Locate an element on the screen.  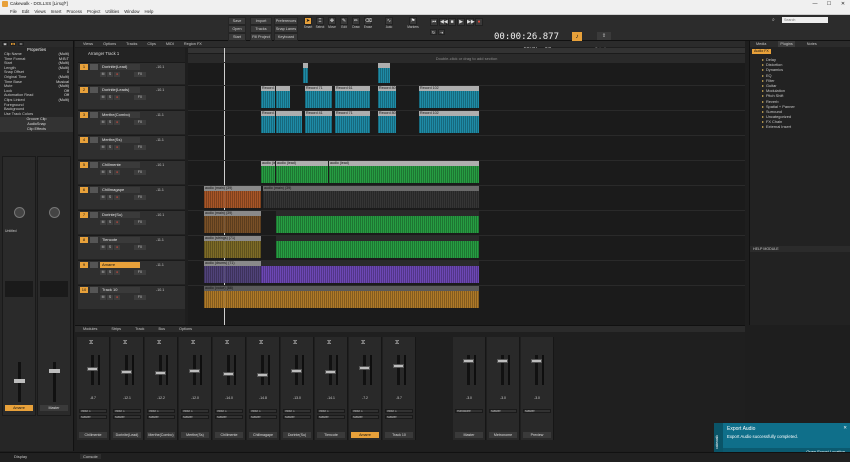
audio-clip: Record 61 is located at coordinates (352, 97).